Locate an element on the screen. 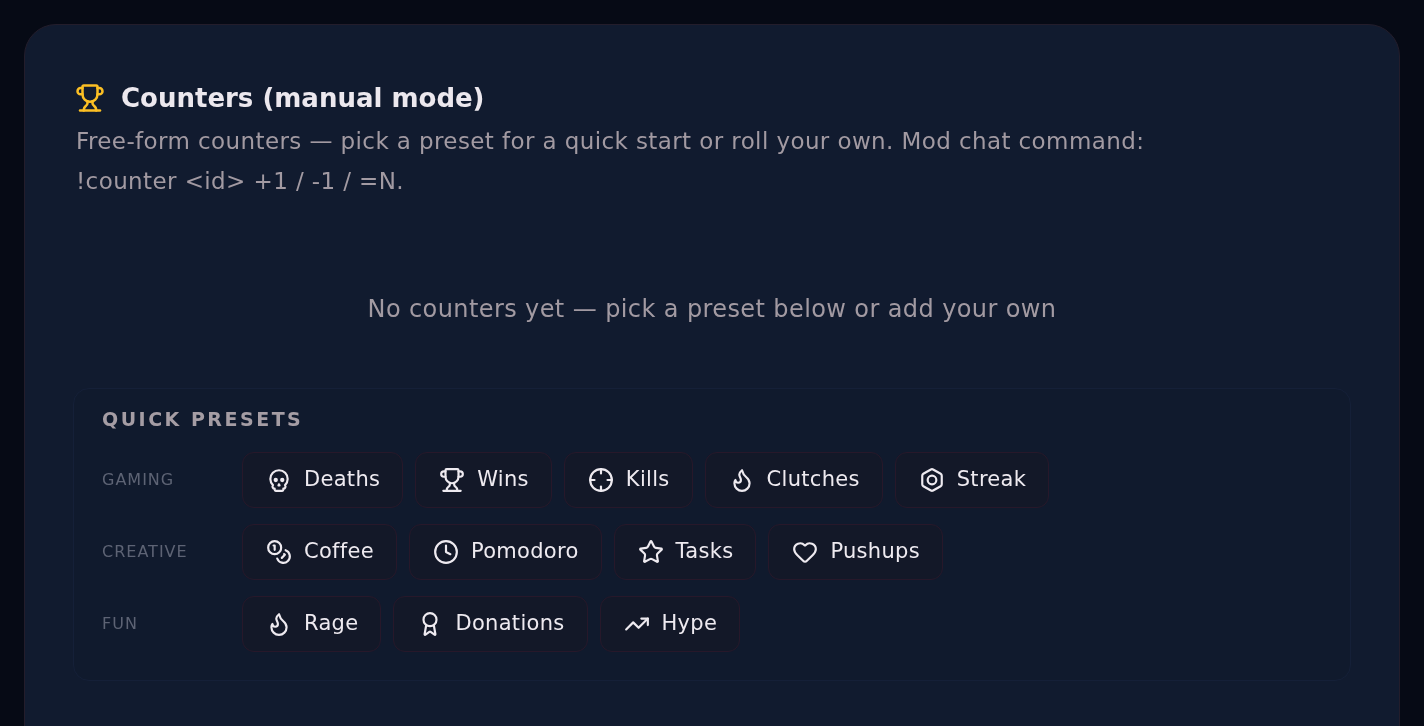 Image resolution: width=1424 pixels, height=726 pixels. crosshair-icon is located at coordinates (600, 480).